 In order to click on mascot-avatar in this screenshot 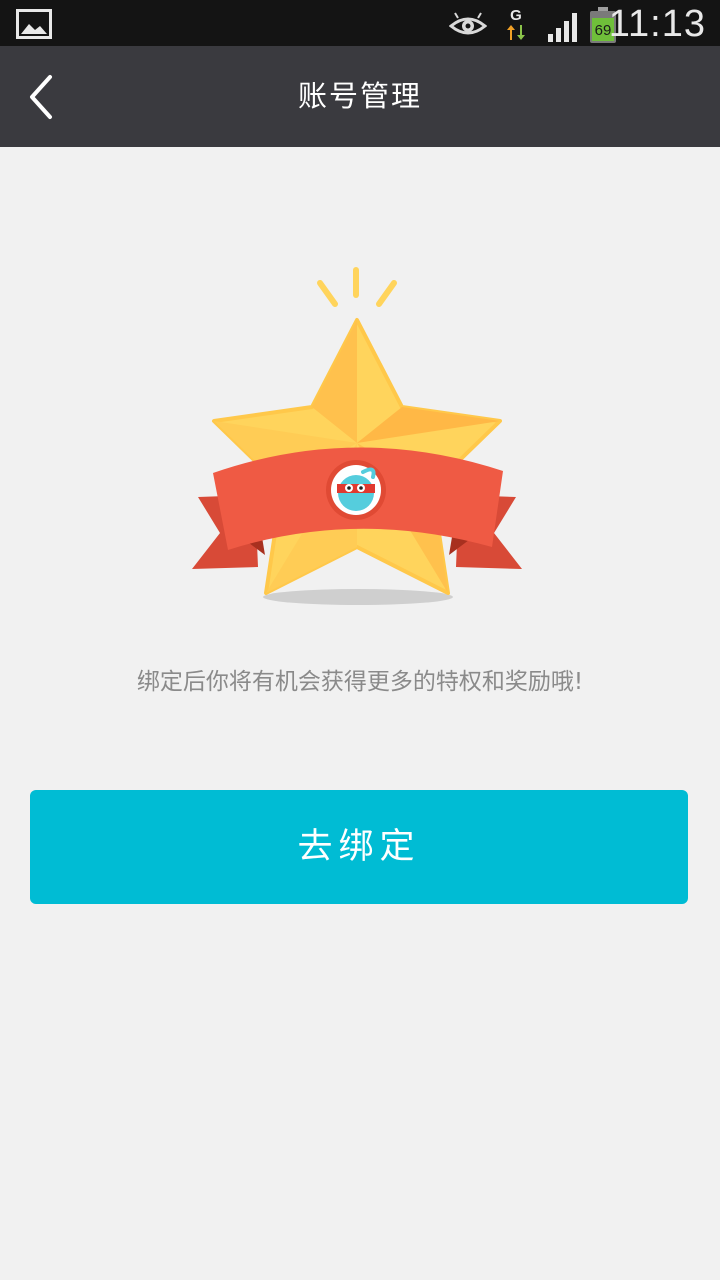, I will do `click(356, 490)`.